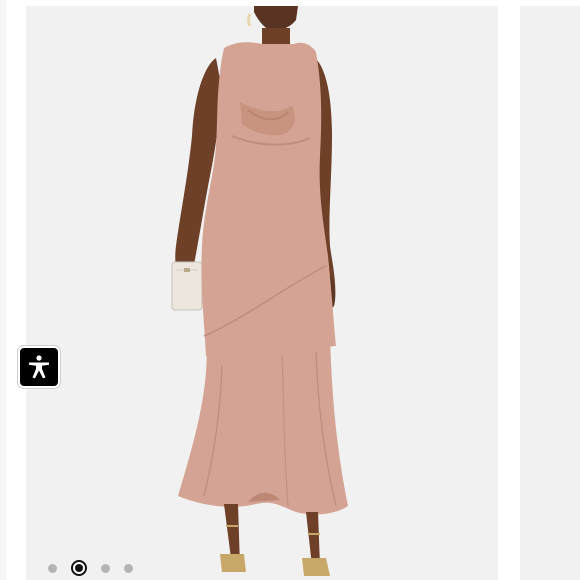 The height and width of the screenshot is (580, 580). What do you see at coordinates (90, 568) in the screenshot?
I see `carousel-pagination` at bounding box center [90, 568].